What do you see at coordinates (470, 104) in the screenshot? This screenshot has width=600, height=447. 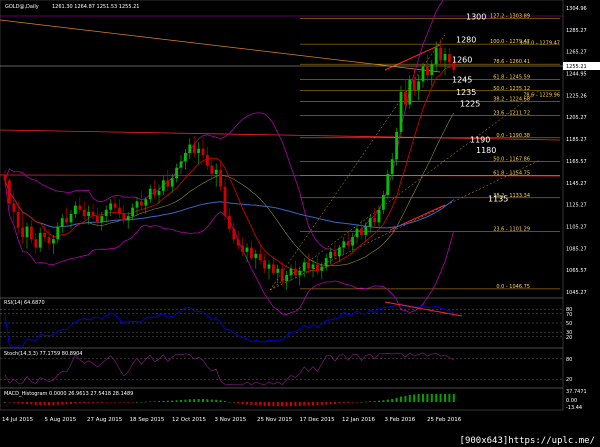 I see `level-label: 1225` at bounding box center [470, 104].